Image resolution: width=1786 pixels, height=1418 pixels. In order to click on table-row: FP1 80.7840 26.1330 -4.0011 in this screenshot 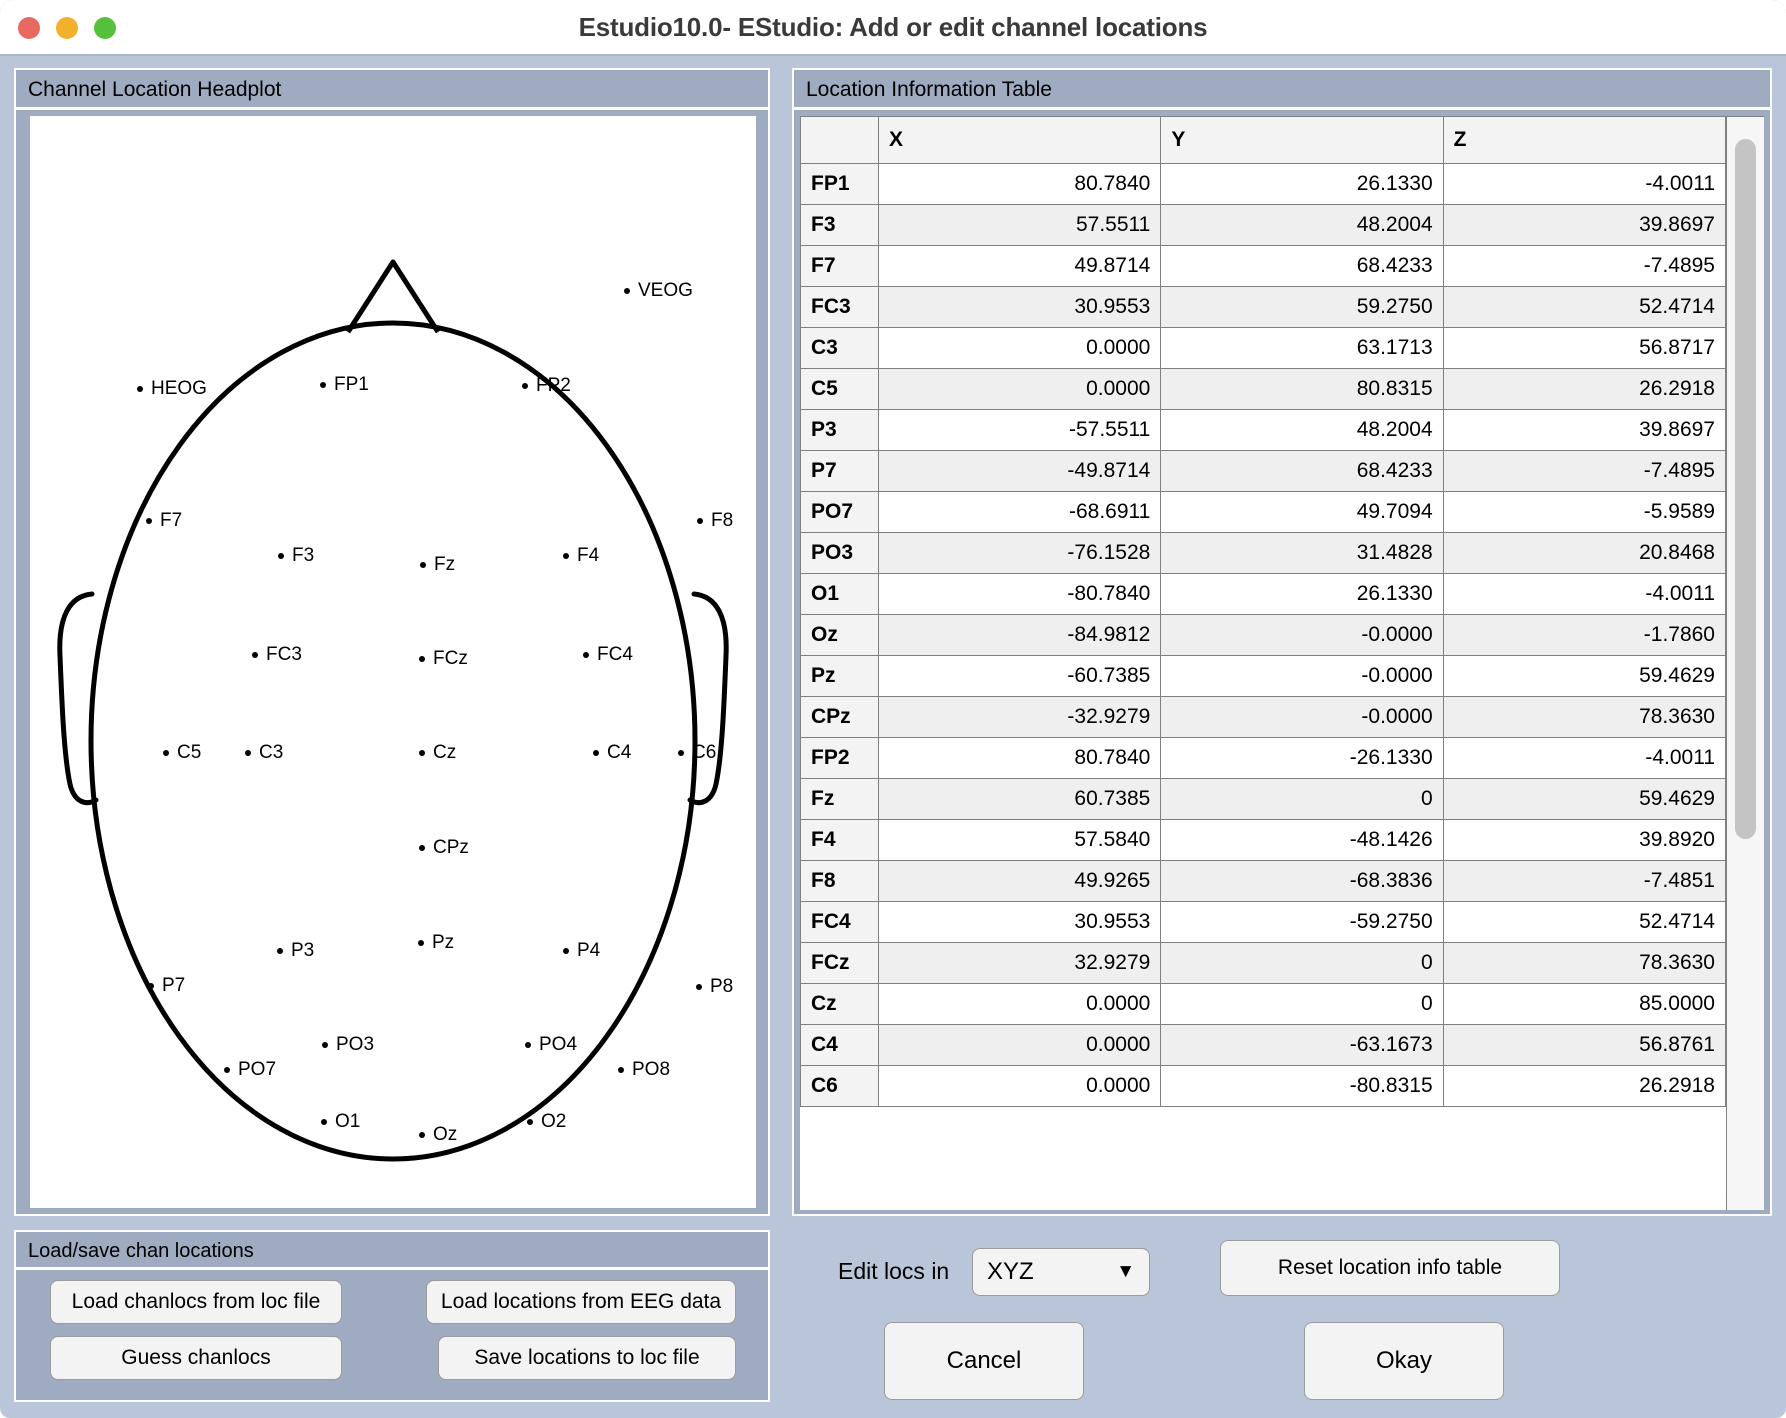, I will do `click(1263, 184)`.